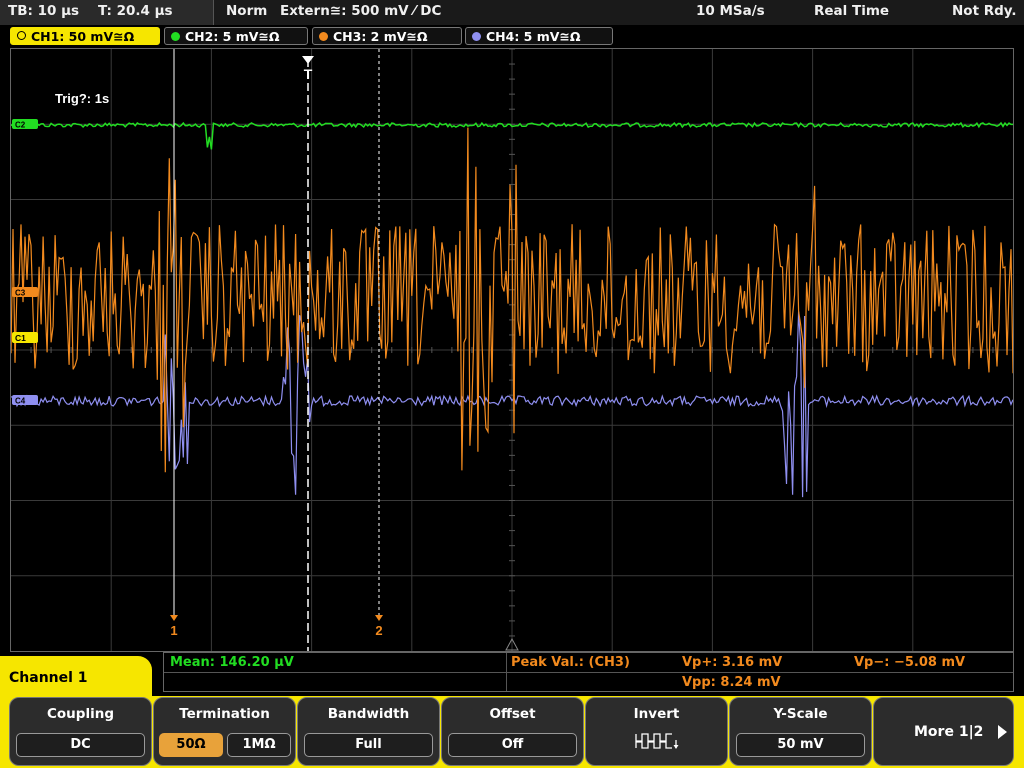 The image size is (1024, 768). Describe the element at coordinates (20, 125) in the screenshot. I see `ch2-marker-label: C2` at that location.